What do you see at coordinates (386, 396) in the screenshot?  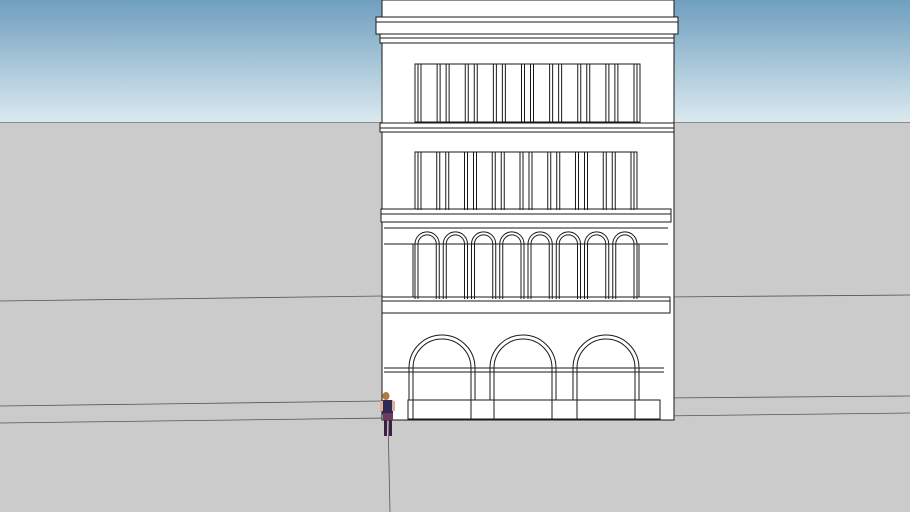 I see `figure-hair` at bounding box center [386, 396].